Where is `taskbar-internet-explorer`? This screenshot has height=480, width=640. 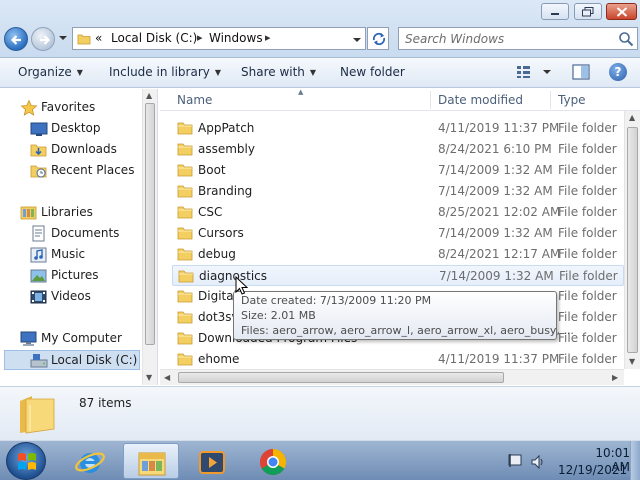 taskbar-internet-explorer is located at coordinates (90, 461).